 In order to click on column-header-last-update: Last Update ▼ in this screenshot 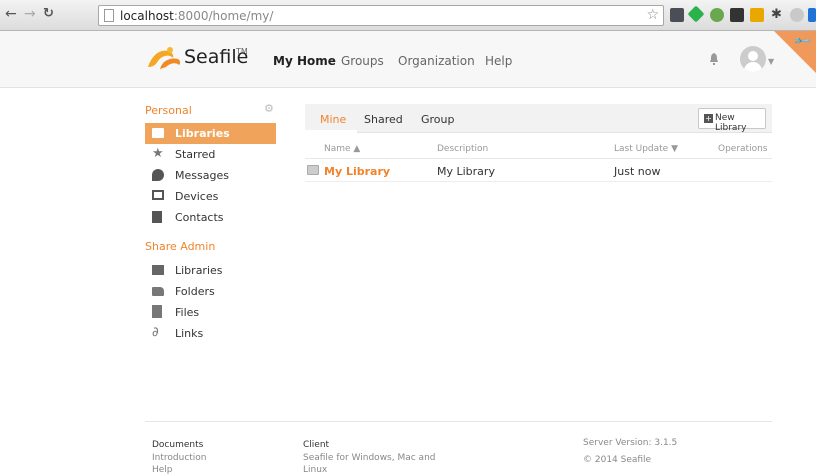, I will do `click(646, 149)`.